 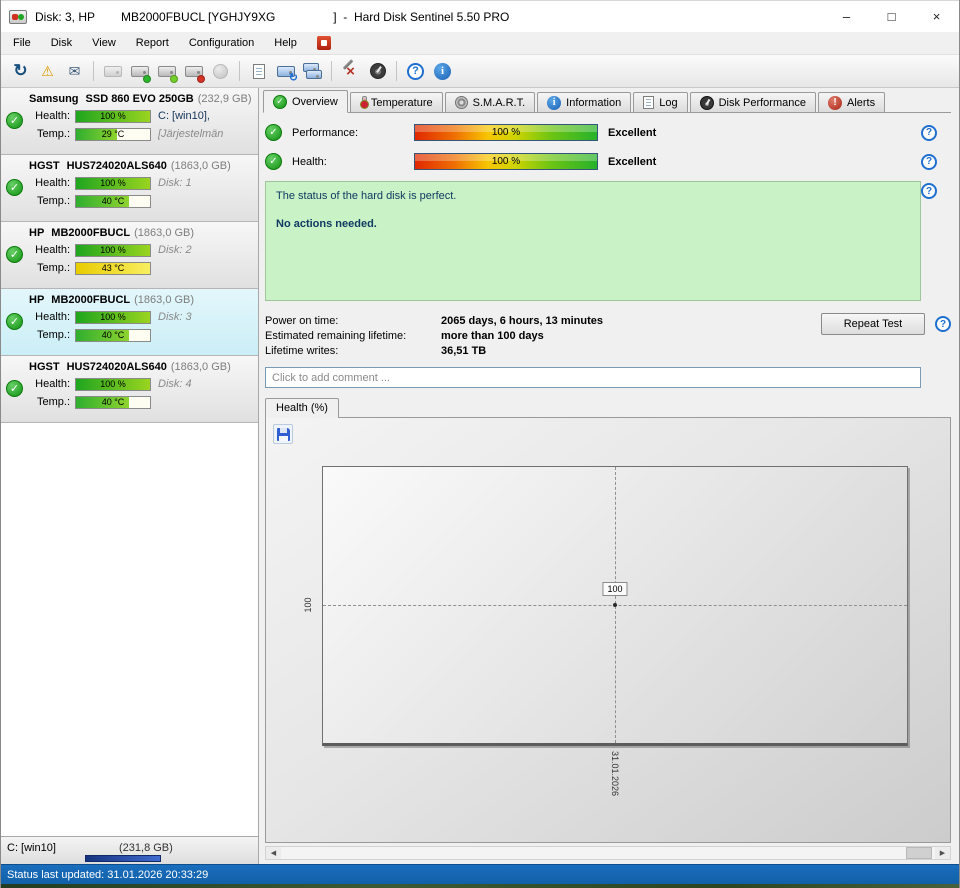 What do you see at coordinates (285, 71) in the screenshot?
I see `disk-sync-icon: ↻` at bounding box center [285, 71].